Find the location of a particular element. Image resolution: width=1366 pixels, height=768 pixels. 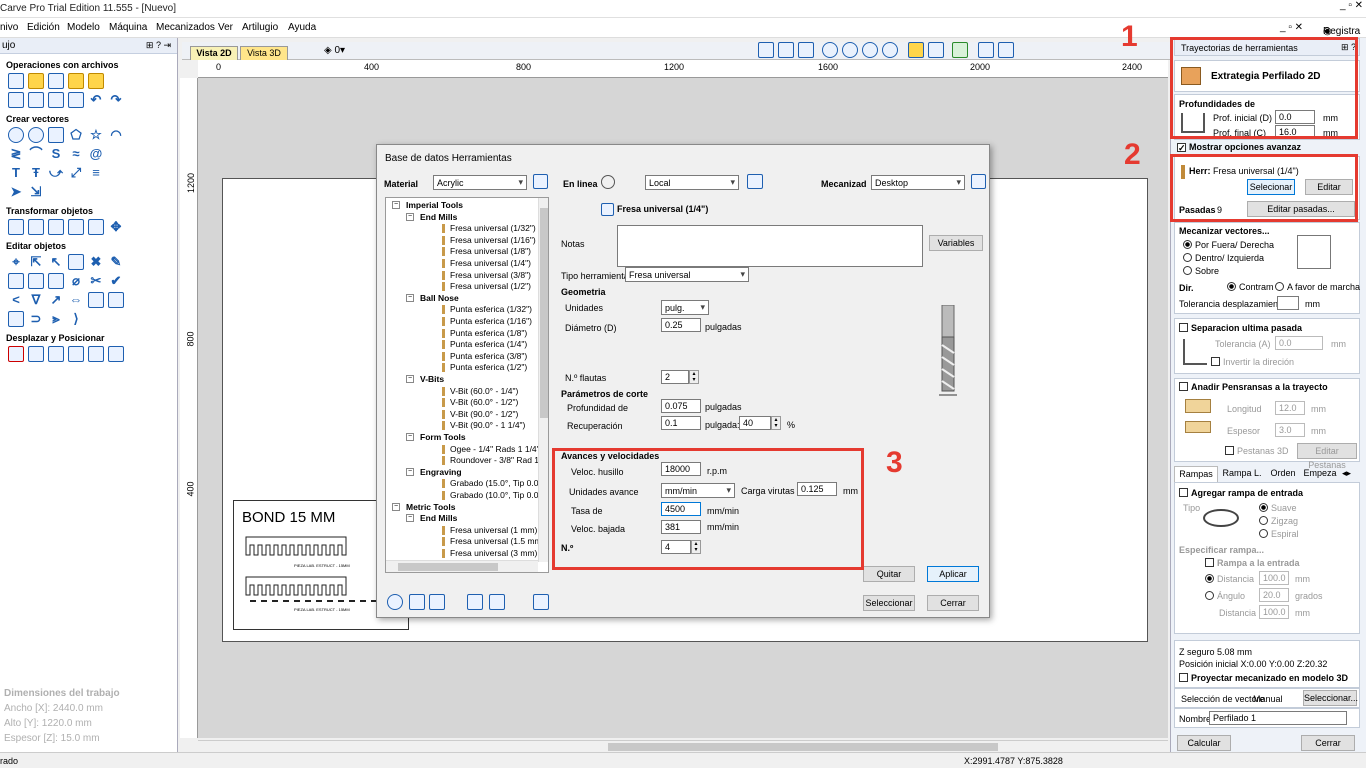

extend-icon: ↗ is located at coordinates (56, 300).